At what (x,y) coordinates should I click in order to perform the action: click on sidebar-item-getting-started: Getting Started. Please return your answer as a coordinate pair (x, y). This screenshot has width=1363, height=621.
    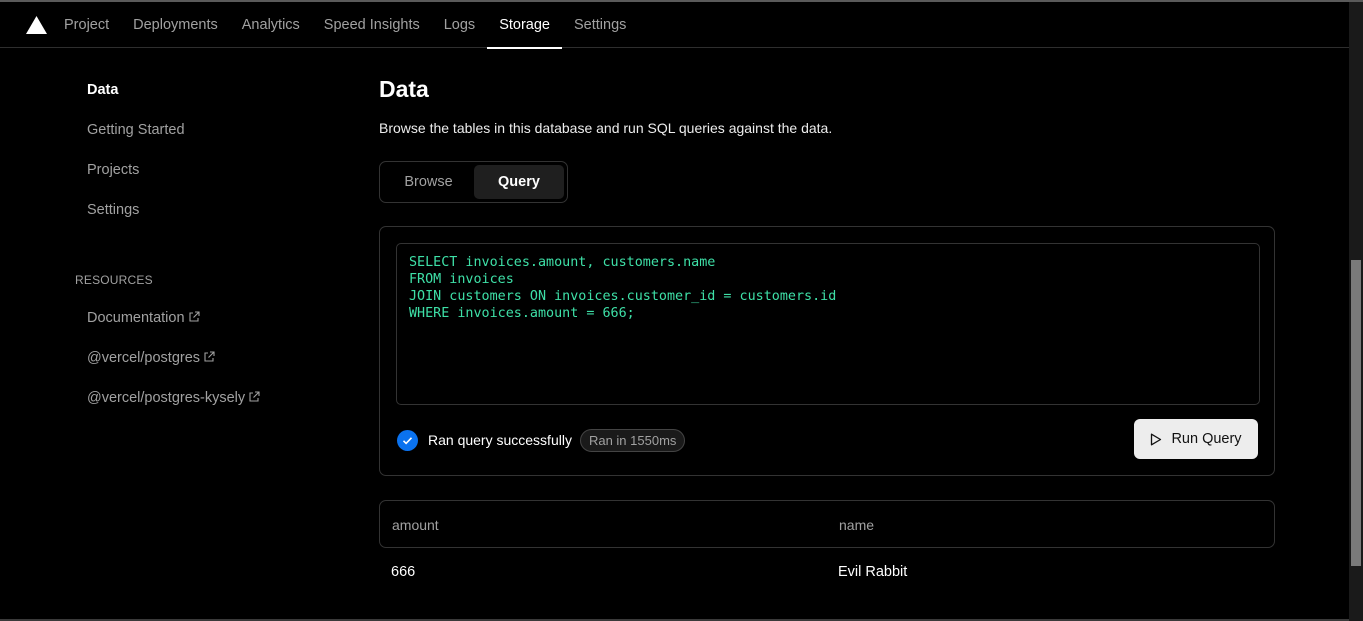
    Looking at the image, I should click on (136, 130).